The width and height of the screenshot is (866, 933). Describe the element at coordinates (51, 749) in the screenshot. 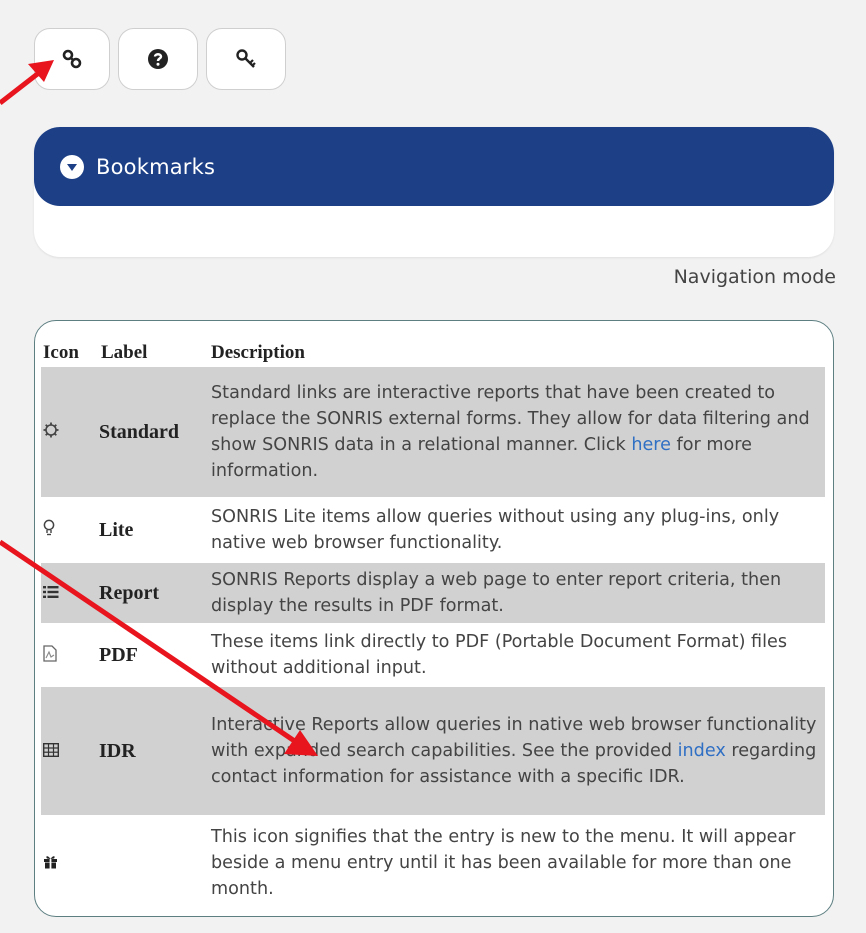

I see `table-icon` at that location.